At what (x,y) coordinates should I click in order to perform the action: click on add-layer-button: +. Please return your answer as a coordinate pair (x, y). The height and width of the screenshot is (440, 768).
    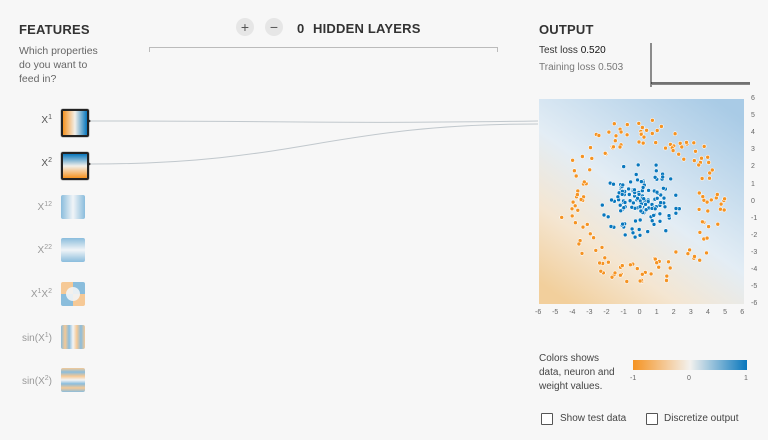
    Looking at the image, I should click on (245, 27).